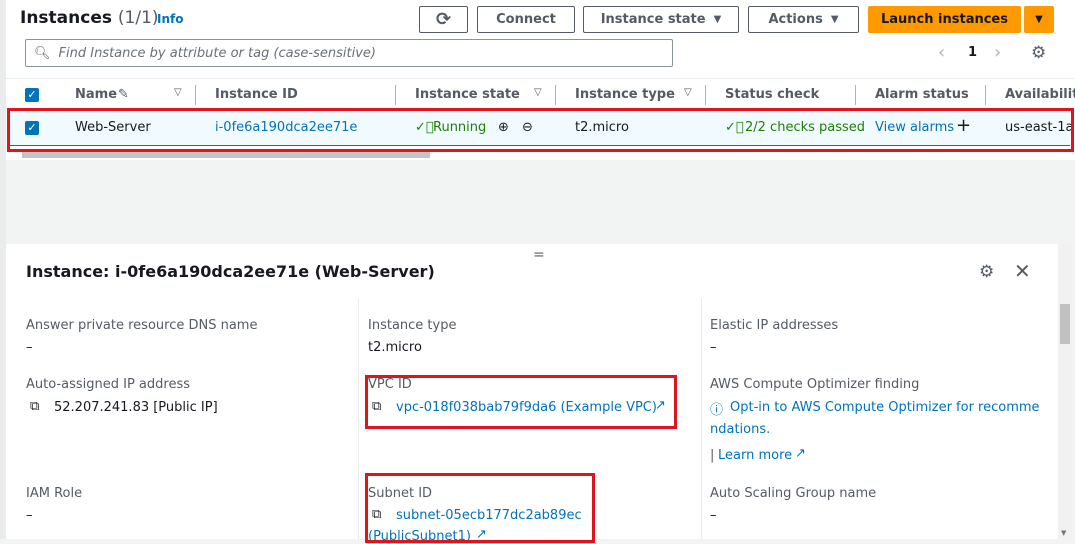 The width and height of the screenshot is (1075, 544). Describe the element at coordinates (944, 19) in the screenshot. I see `launch-instances-button: Launch instances` at that location.